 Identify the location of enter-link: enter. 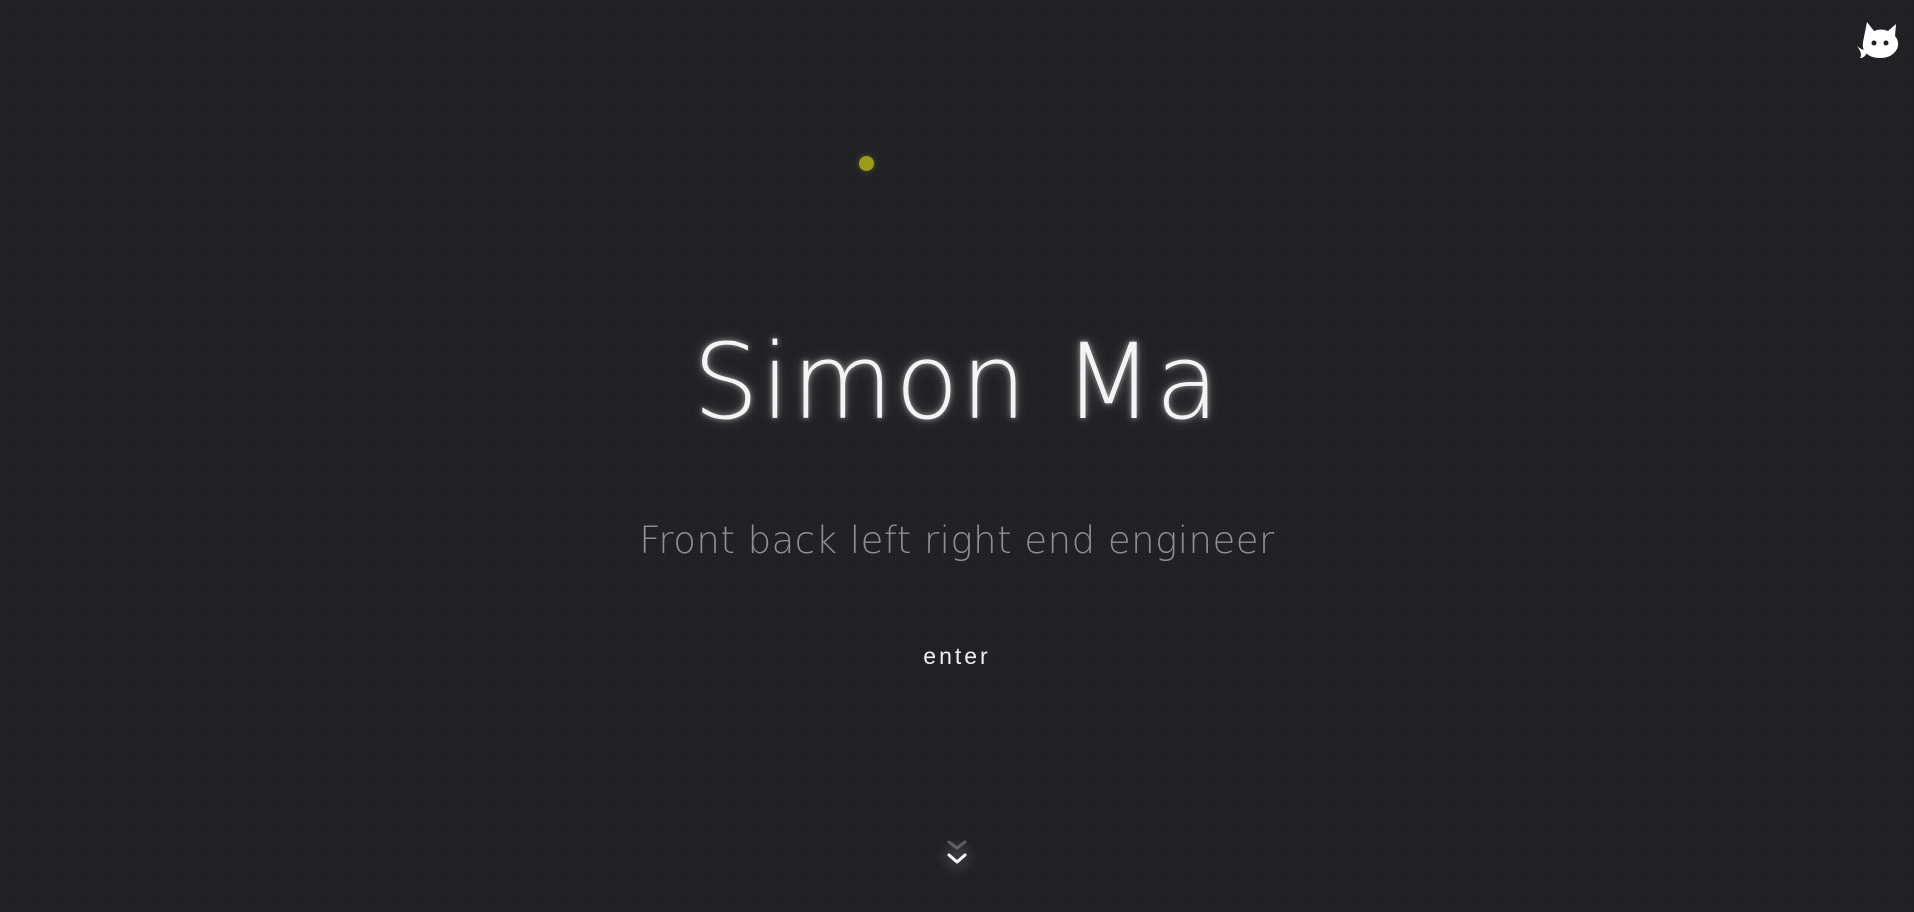
(957, 656).